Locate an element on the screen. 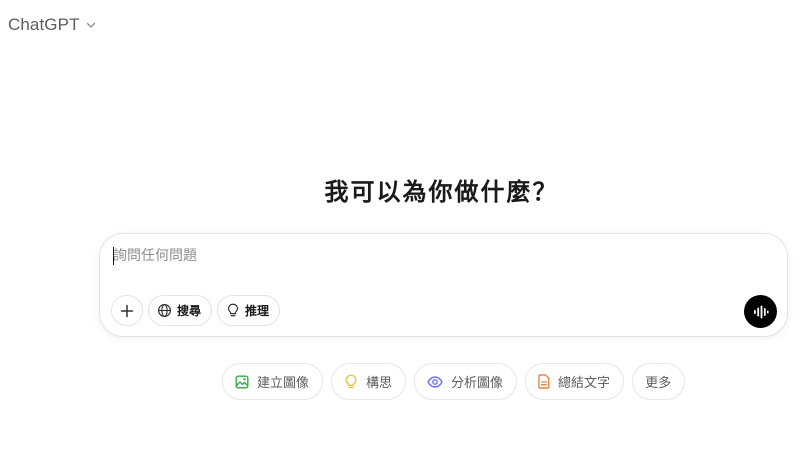  search-button-label: 搜尋 is located at coordinates (189, 311).